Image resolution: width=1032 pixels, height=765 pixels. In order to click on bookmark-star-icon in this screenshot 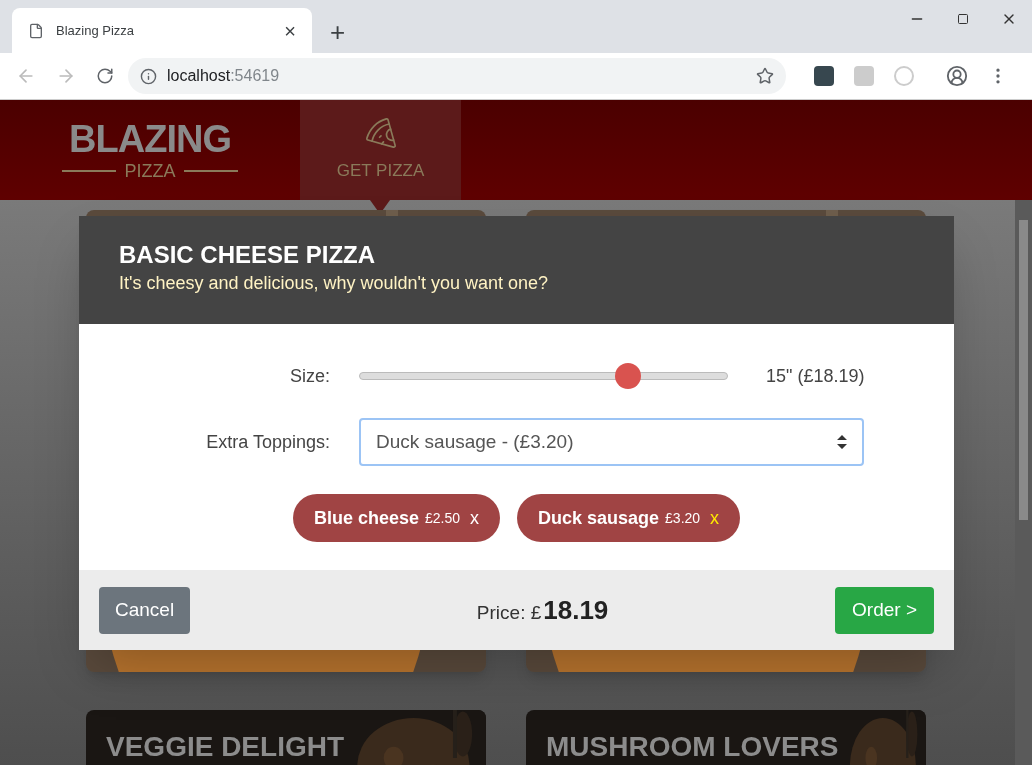, I will do `click(765, 76)`.